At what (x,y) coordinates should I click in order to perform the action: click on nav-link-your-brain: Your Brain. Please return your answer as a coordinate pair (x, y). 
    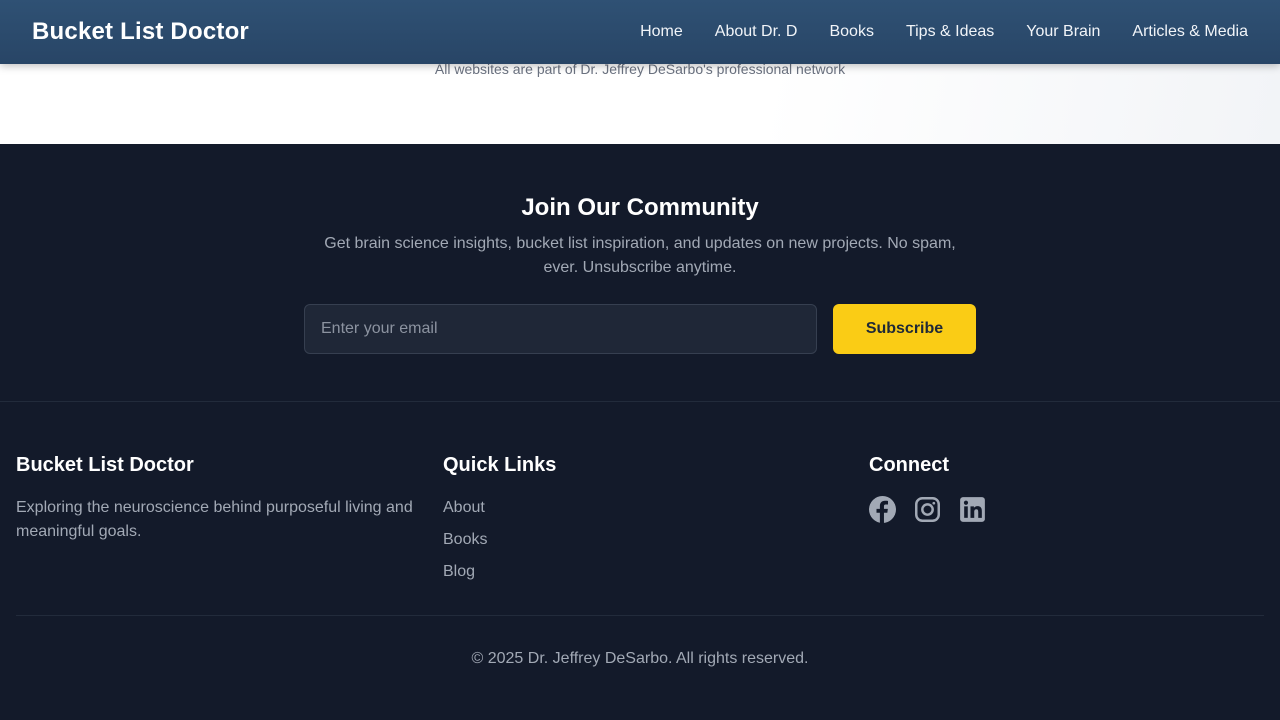
    Looking at the image, I should click on (1063, 32).